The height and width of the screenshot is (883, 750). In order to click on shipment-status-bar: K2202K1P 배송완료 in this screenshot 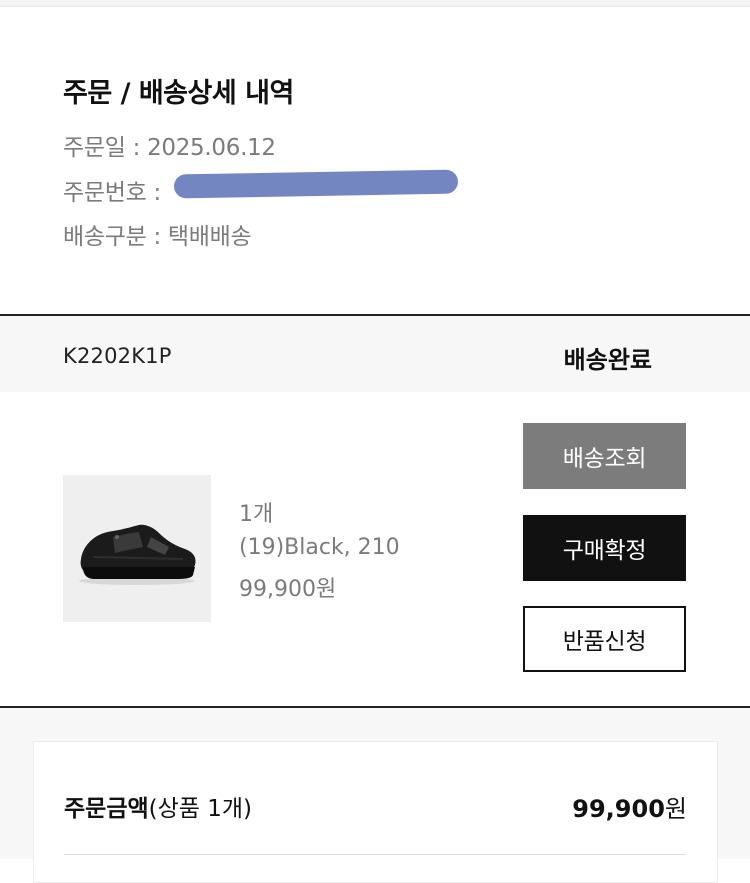, I will do `click(375, 354)`.